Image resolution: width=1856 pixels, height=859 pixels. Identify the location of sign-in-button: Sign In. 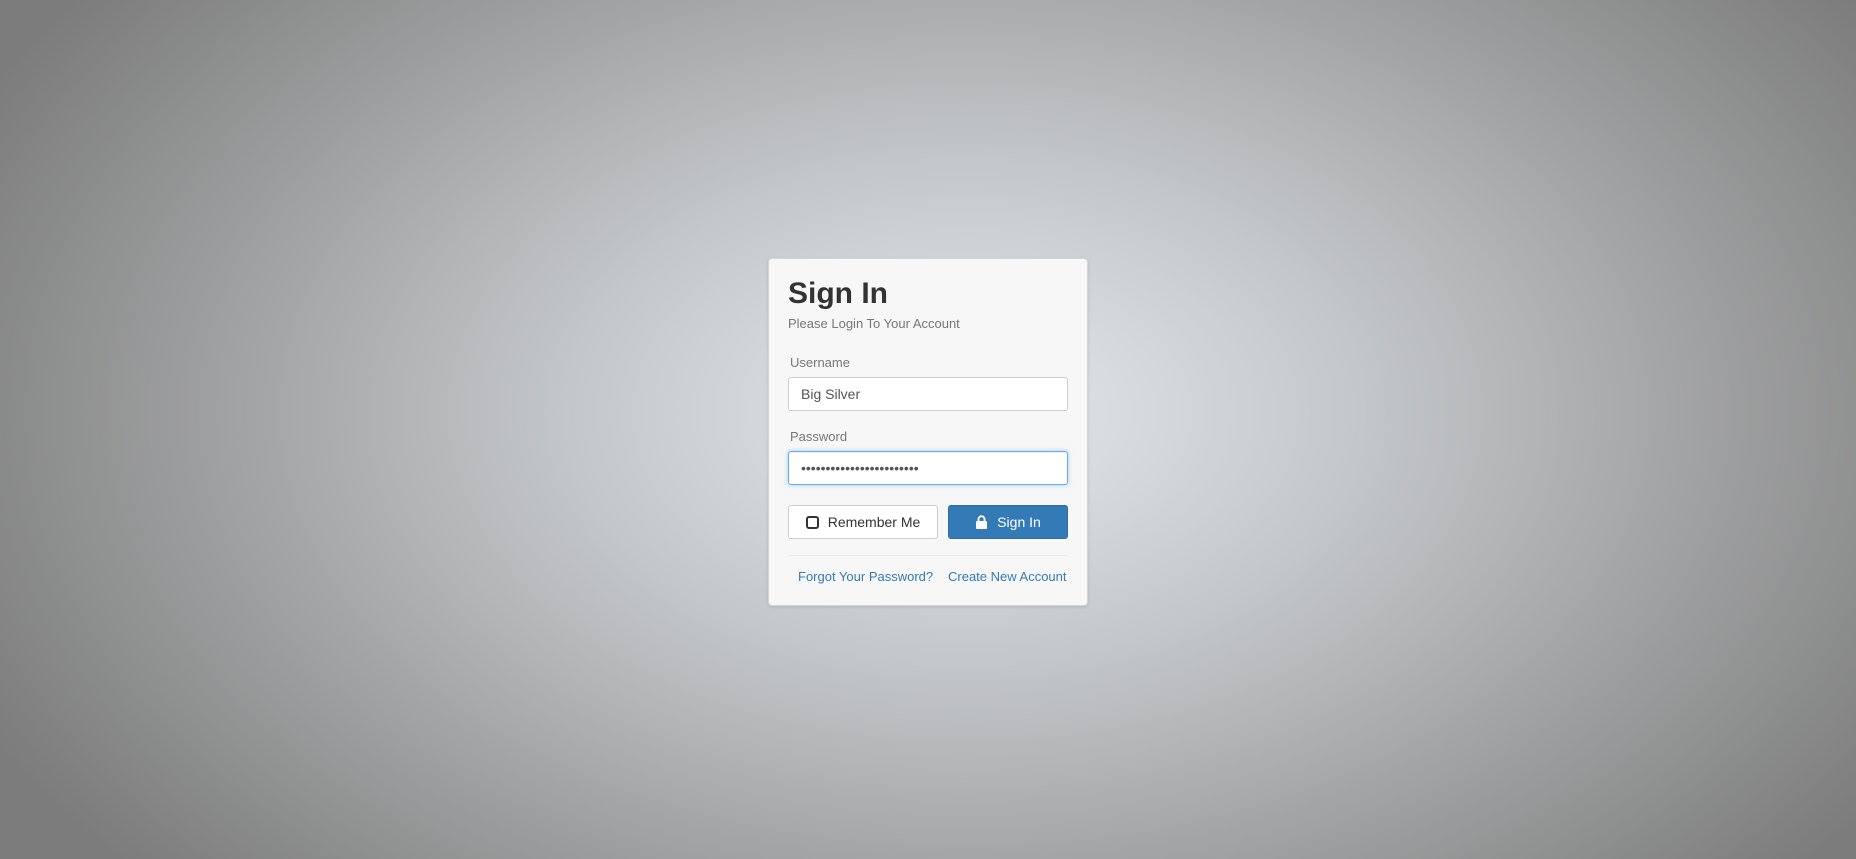
(1008, 522).